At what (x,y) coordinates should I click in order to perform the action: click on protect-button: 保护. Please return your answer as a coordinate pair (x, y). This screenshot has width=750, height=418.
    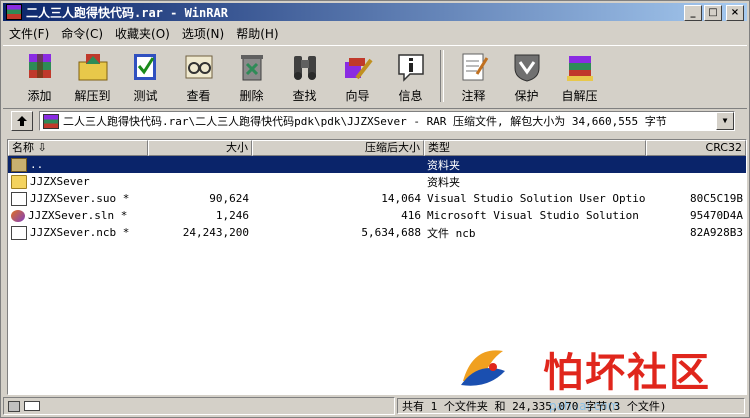
    Looking at the image, I should click on (526, 76).